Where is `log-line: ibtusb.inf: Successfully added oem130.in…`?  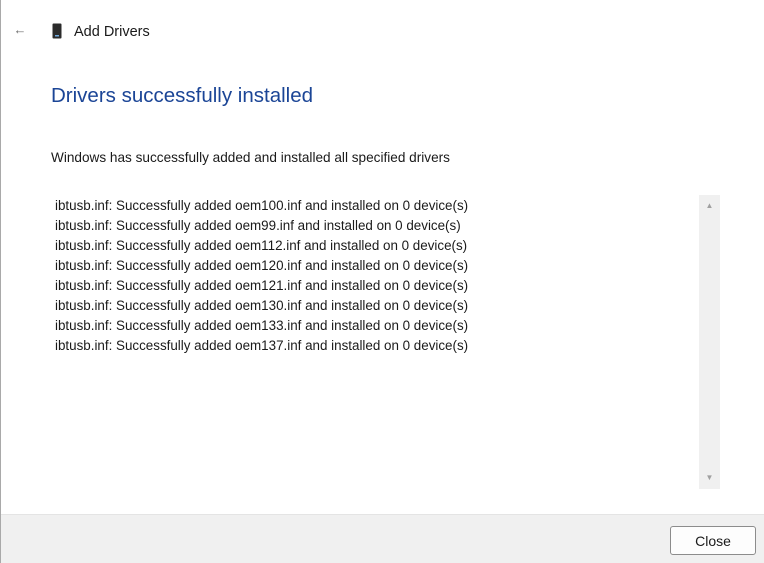 log-line: ibtusb.inf: Successfully added oem130.in… is located at coordinates (262, 305).